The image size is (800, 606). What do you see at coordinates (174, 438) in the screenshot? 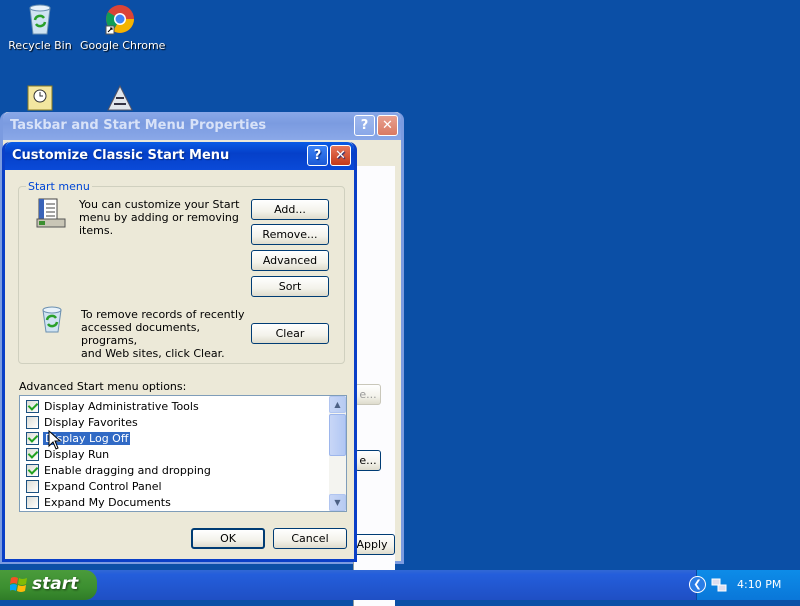
I see `list-item: Display Log Off` at bounding box center [174, 438].